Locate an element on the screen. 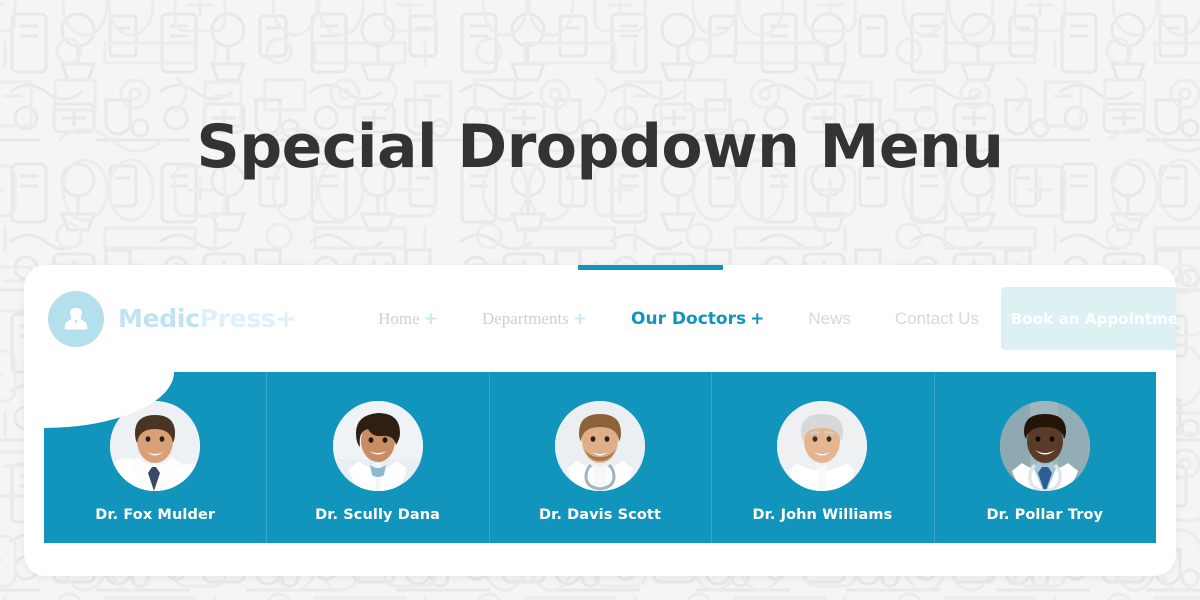 The width and height of the screenshot is (1200, 600). nav-item-label: Our Doctors is located at coordinates (689, 318).